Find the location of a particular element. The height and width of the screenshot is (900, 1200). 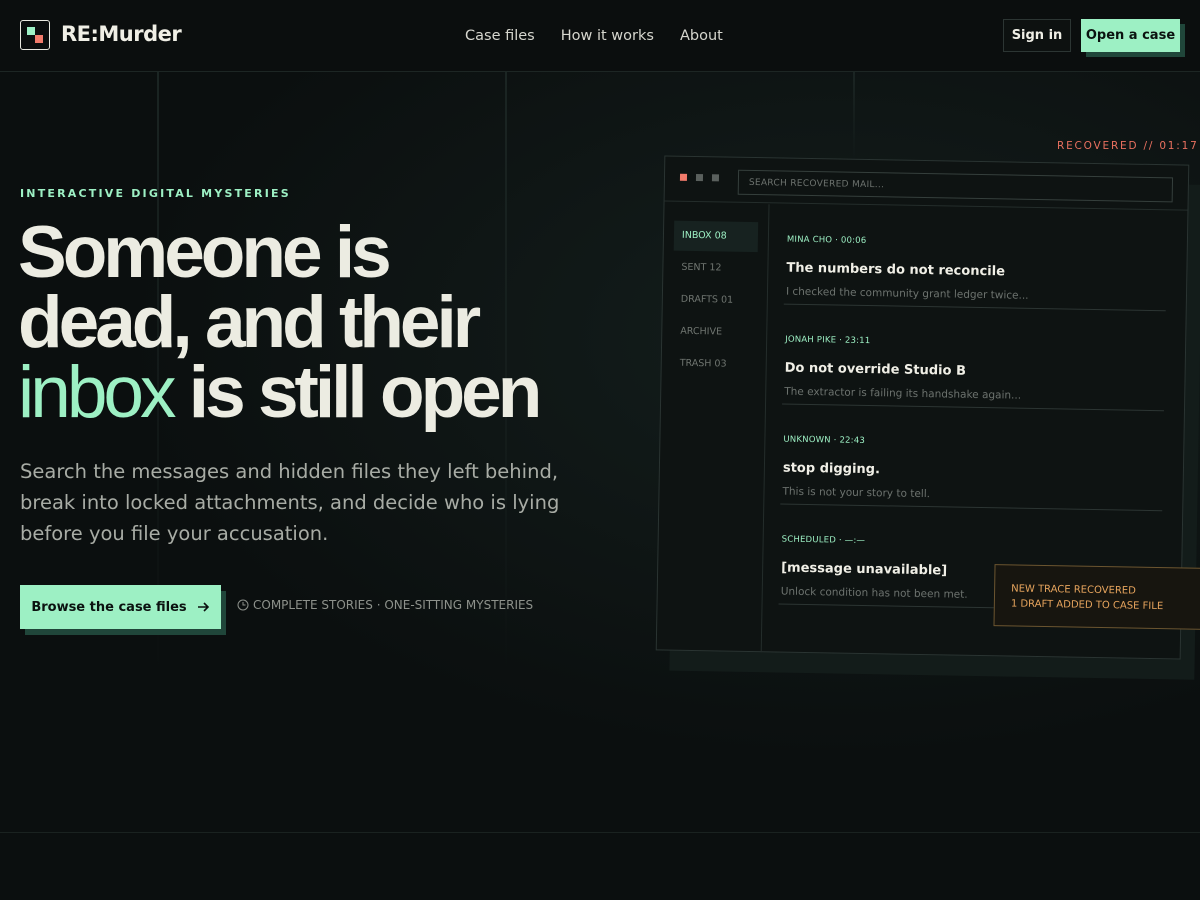

folder-sent: SENT 12 is located at coordinates (715, 268).